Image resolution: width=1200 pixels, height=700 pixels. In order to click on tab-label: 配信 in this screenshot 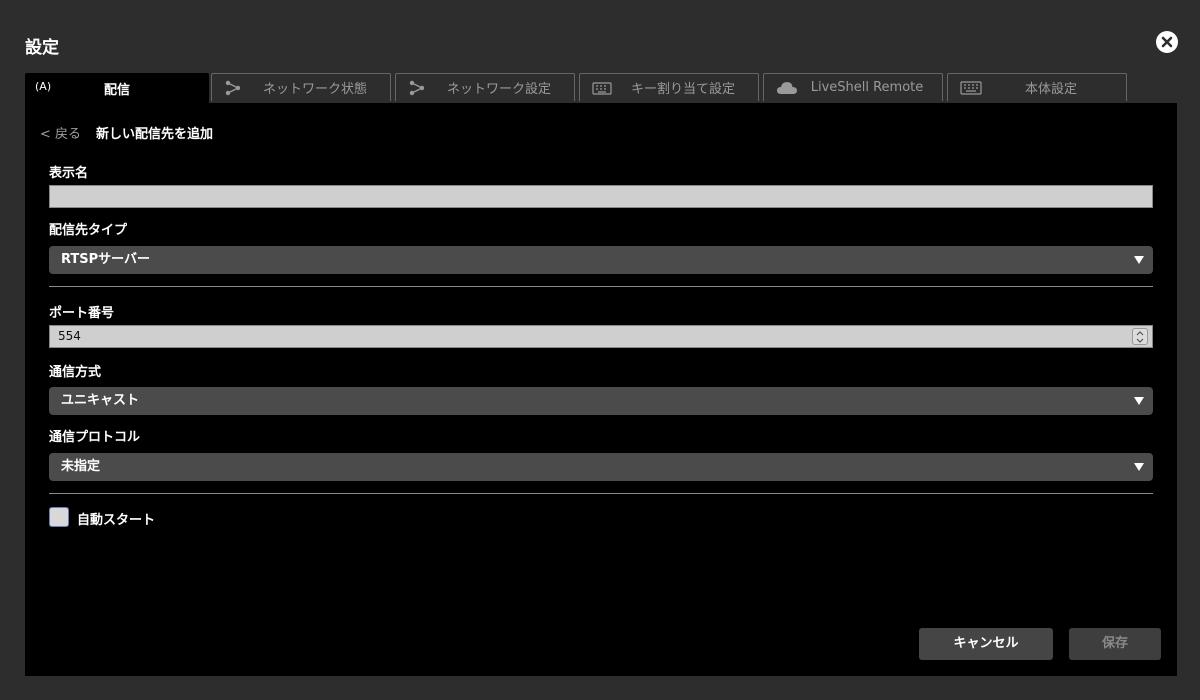, I will do `click(116, 90)`.